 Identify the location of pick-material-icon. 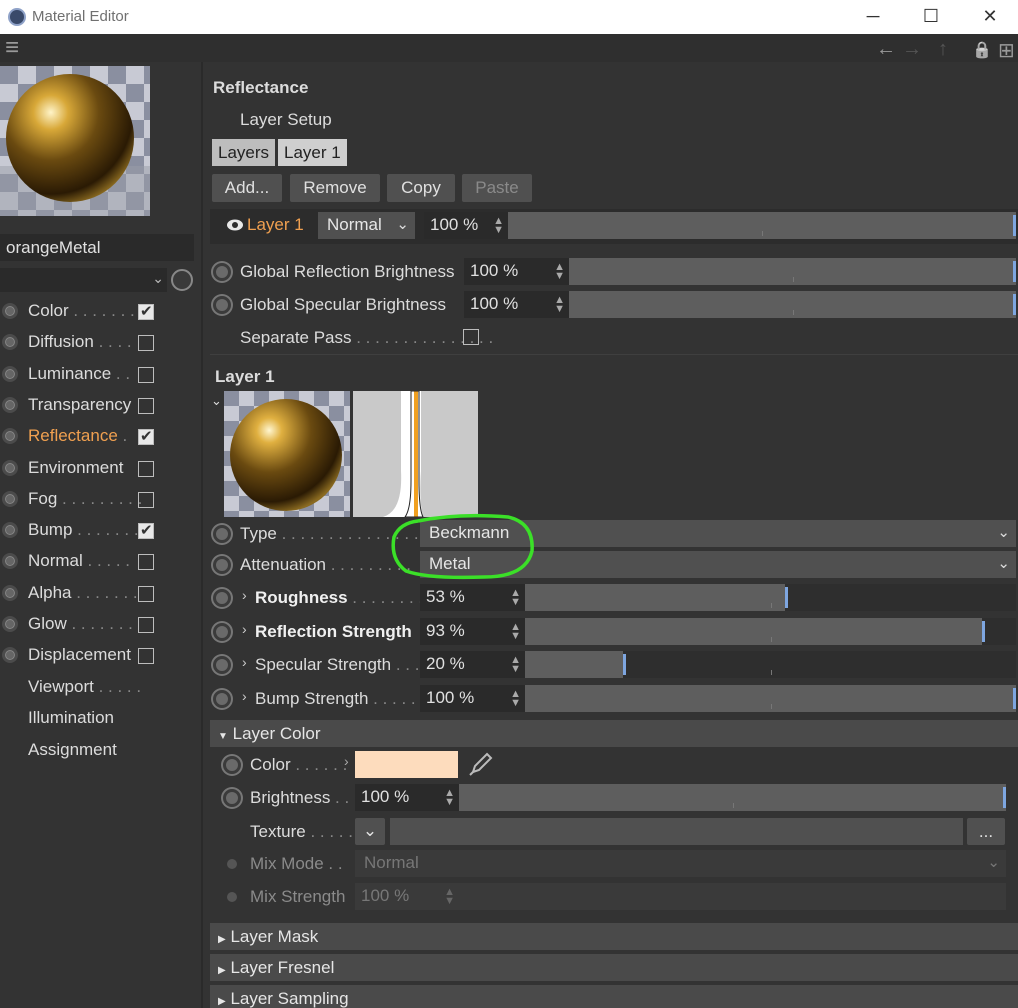
(182, 280).